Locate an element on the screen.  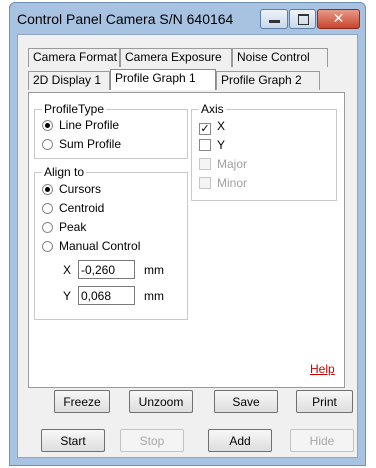
x-label: X is located at coordinates (67, 270).